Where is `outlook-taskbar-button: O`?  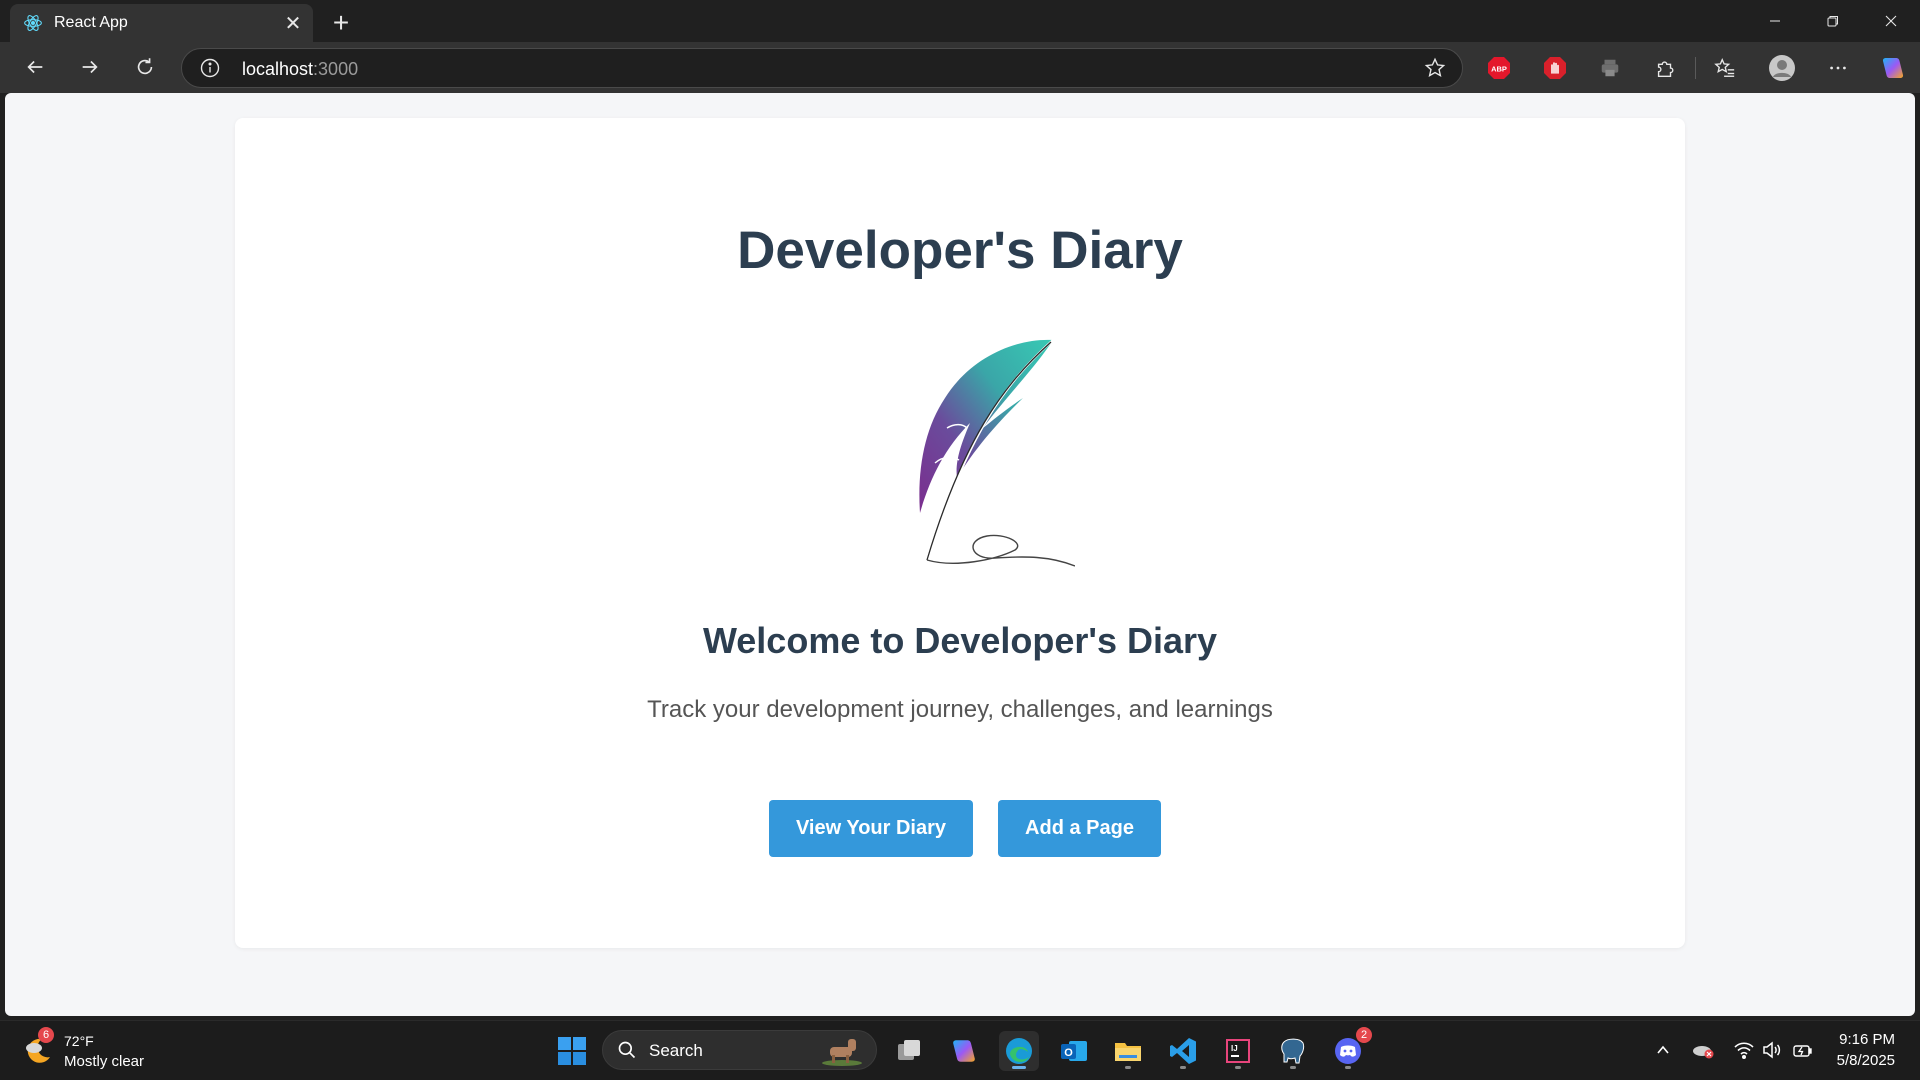 outlook-taskbar-button: O is located at coordinates (1074, 1051).